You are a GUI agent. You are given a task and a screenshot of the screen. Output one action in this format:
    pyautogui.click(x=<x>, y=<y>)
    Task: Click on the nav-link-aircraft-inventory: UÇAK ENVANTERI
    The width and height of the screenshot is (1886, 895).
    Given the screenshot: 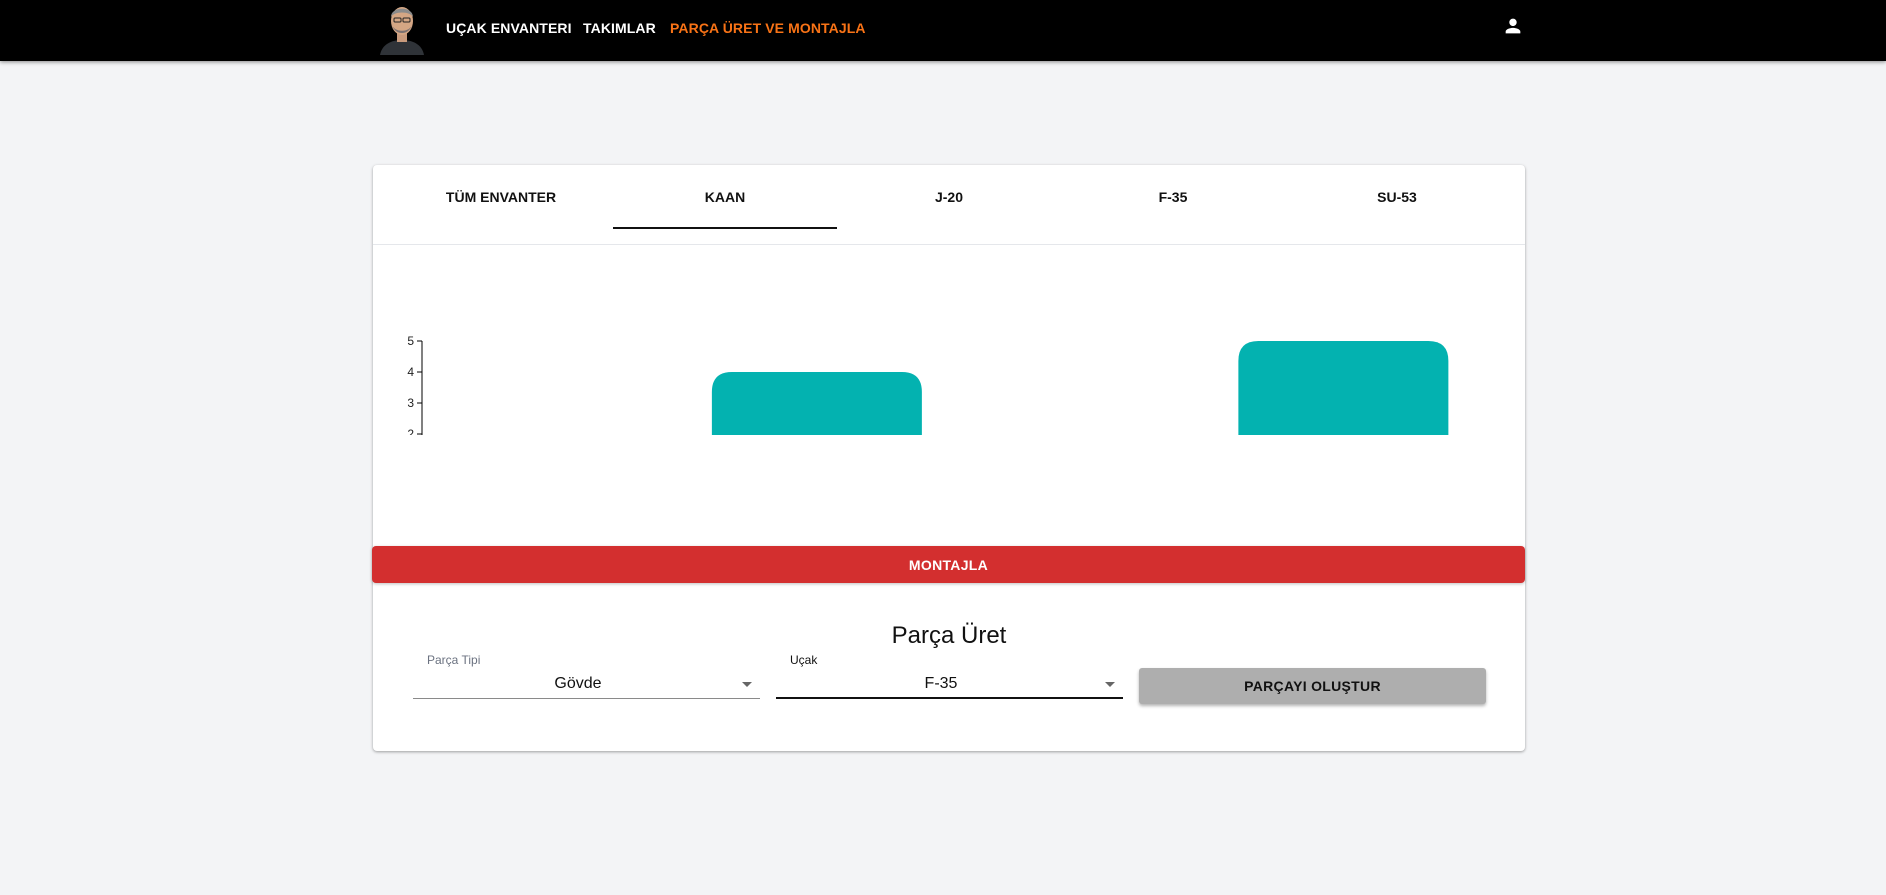 What is the action you would take?
    pyautogui.click(x=509, y=28)
    